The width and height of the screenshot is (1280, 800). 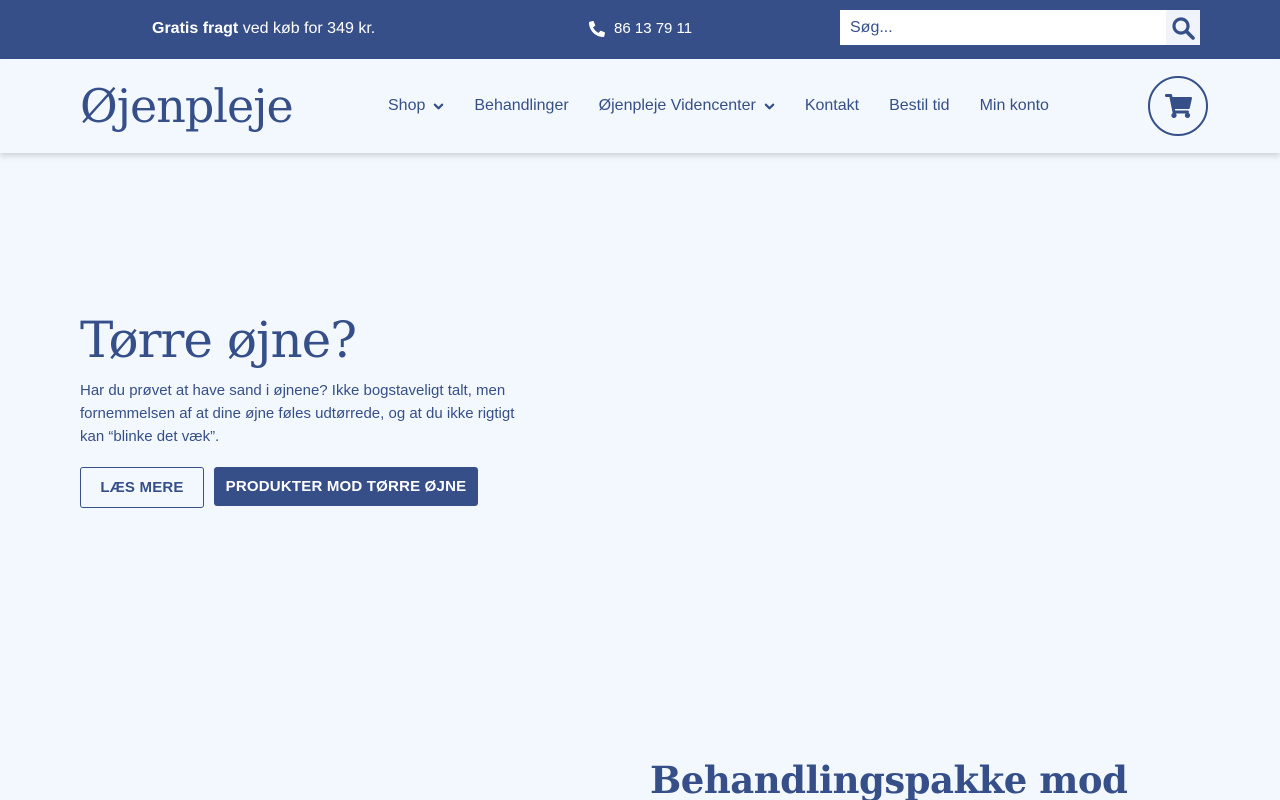 I want to click on phone-link: 86 13 79 11, so click(x=640, y=29).